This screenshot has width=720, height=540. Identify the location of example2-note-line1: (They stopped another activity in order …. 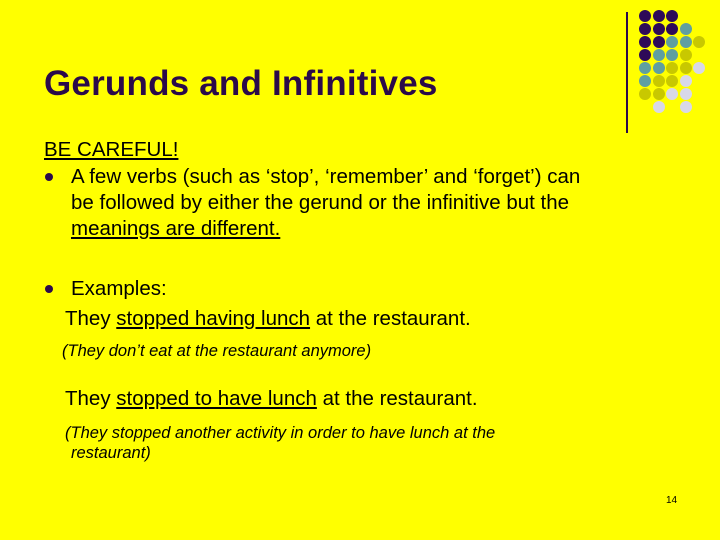
(280, 433).